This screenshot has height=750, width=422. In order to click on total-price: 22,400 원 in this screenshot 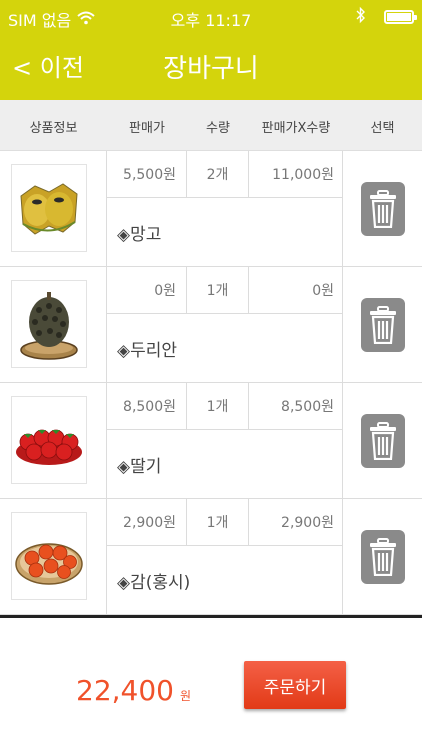, I will do `click(133, 690)`.